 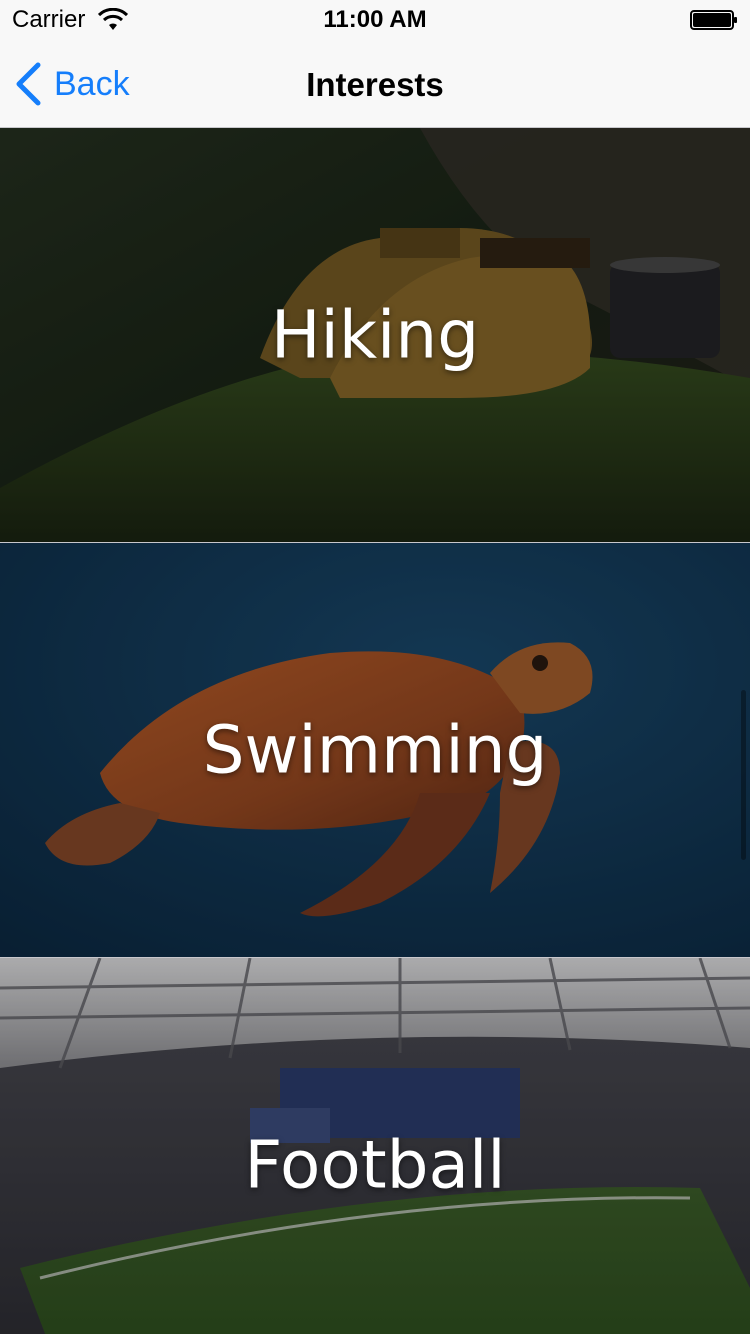 What do you see at coordinates (375, 1165) in the screenshot?
I see `interest-label: Football` at bounding box center [375, 1165].